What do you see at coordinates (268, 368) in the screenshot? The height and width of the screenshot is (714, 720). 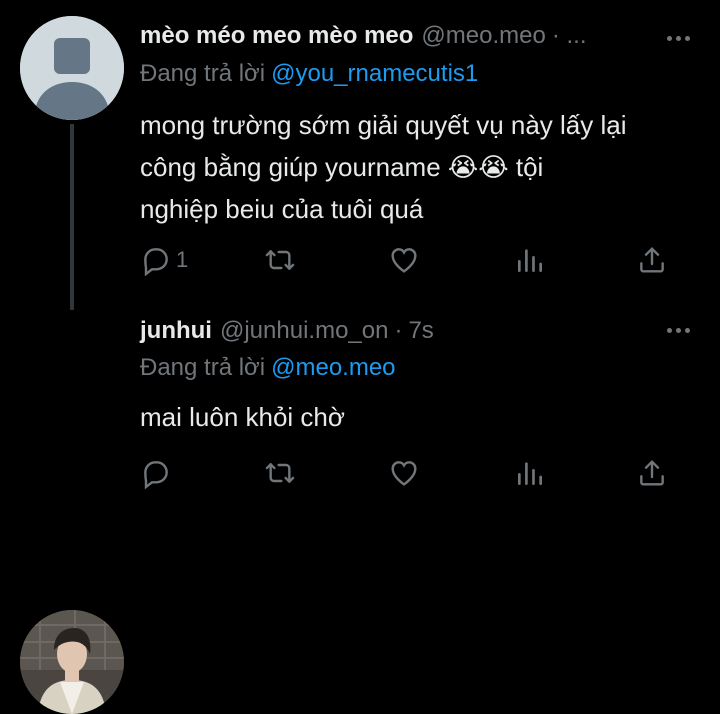 I see `replying-to: Đang trả lời @meo.meo` at bounding box center [268, 368].